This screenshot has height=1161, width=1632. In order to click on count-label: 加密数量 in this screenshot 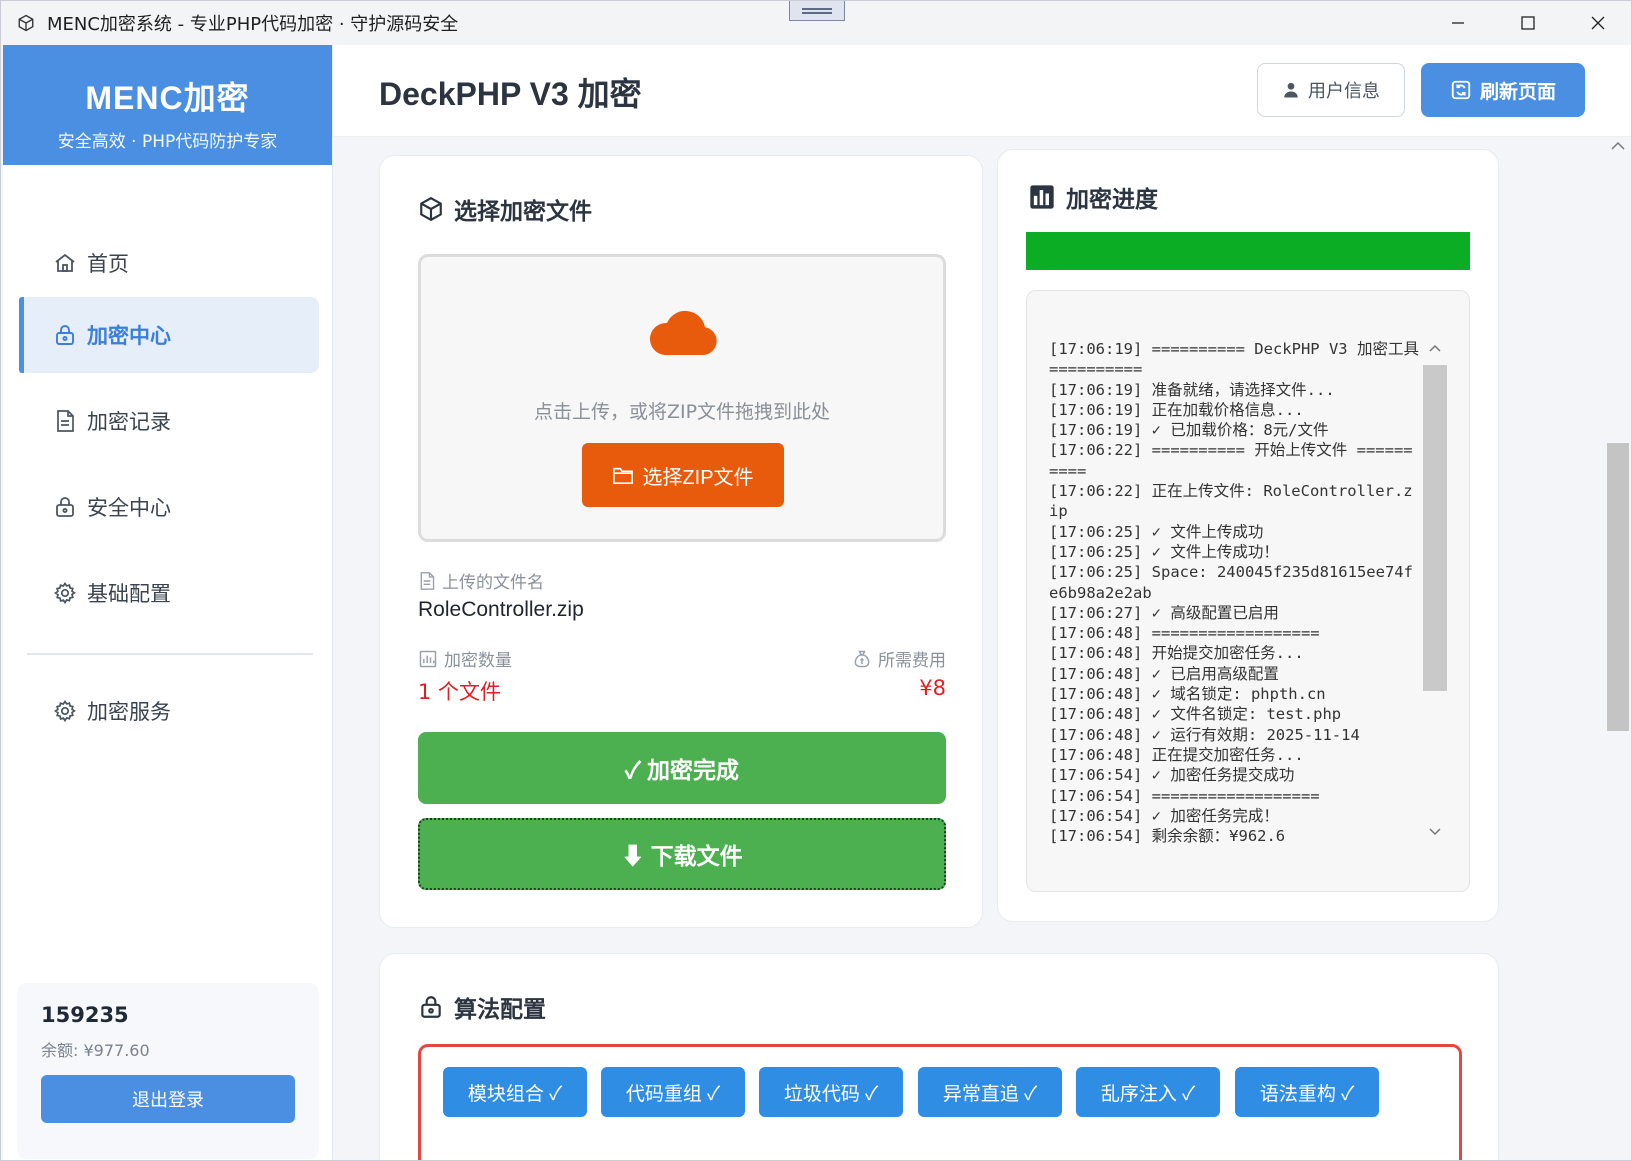, I will do `click(465, 658)`.